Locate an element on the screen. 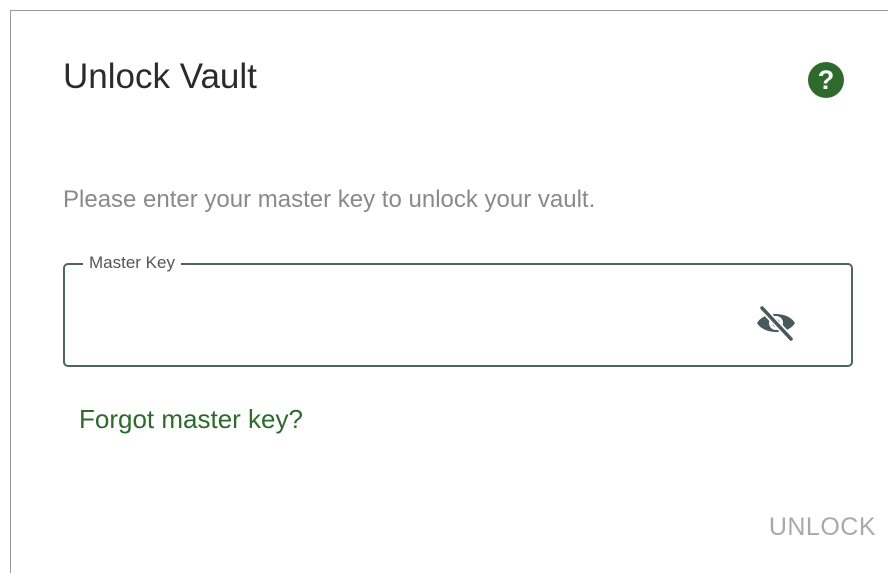  master-key-input is located at coordinates (401, 316).